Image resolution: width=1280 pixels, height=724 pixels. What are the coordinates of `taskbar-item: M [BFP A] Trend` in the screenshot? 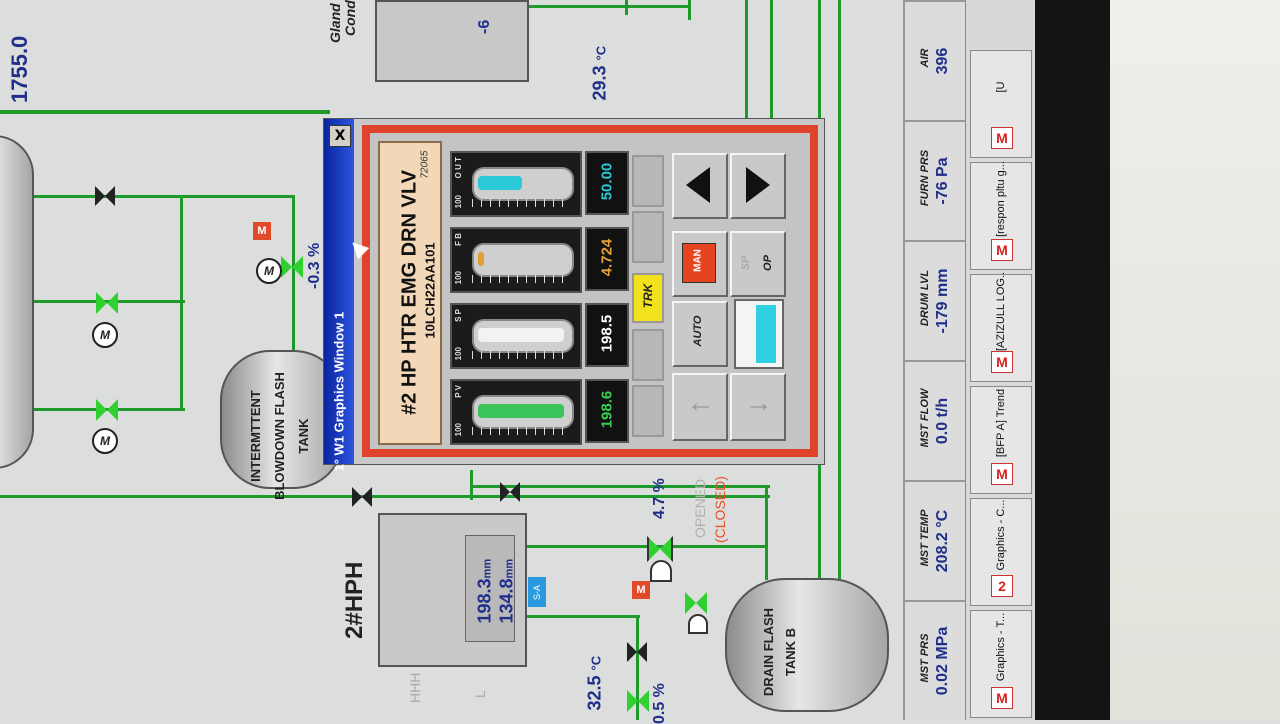 It's located at (1001, 440).